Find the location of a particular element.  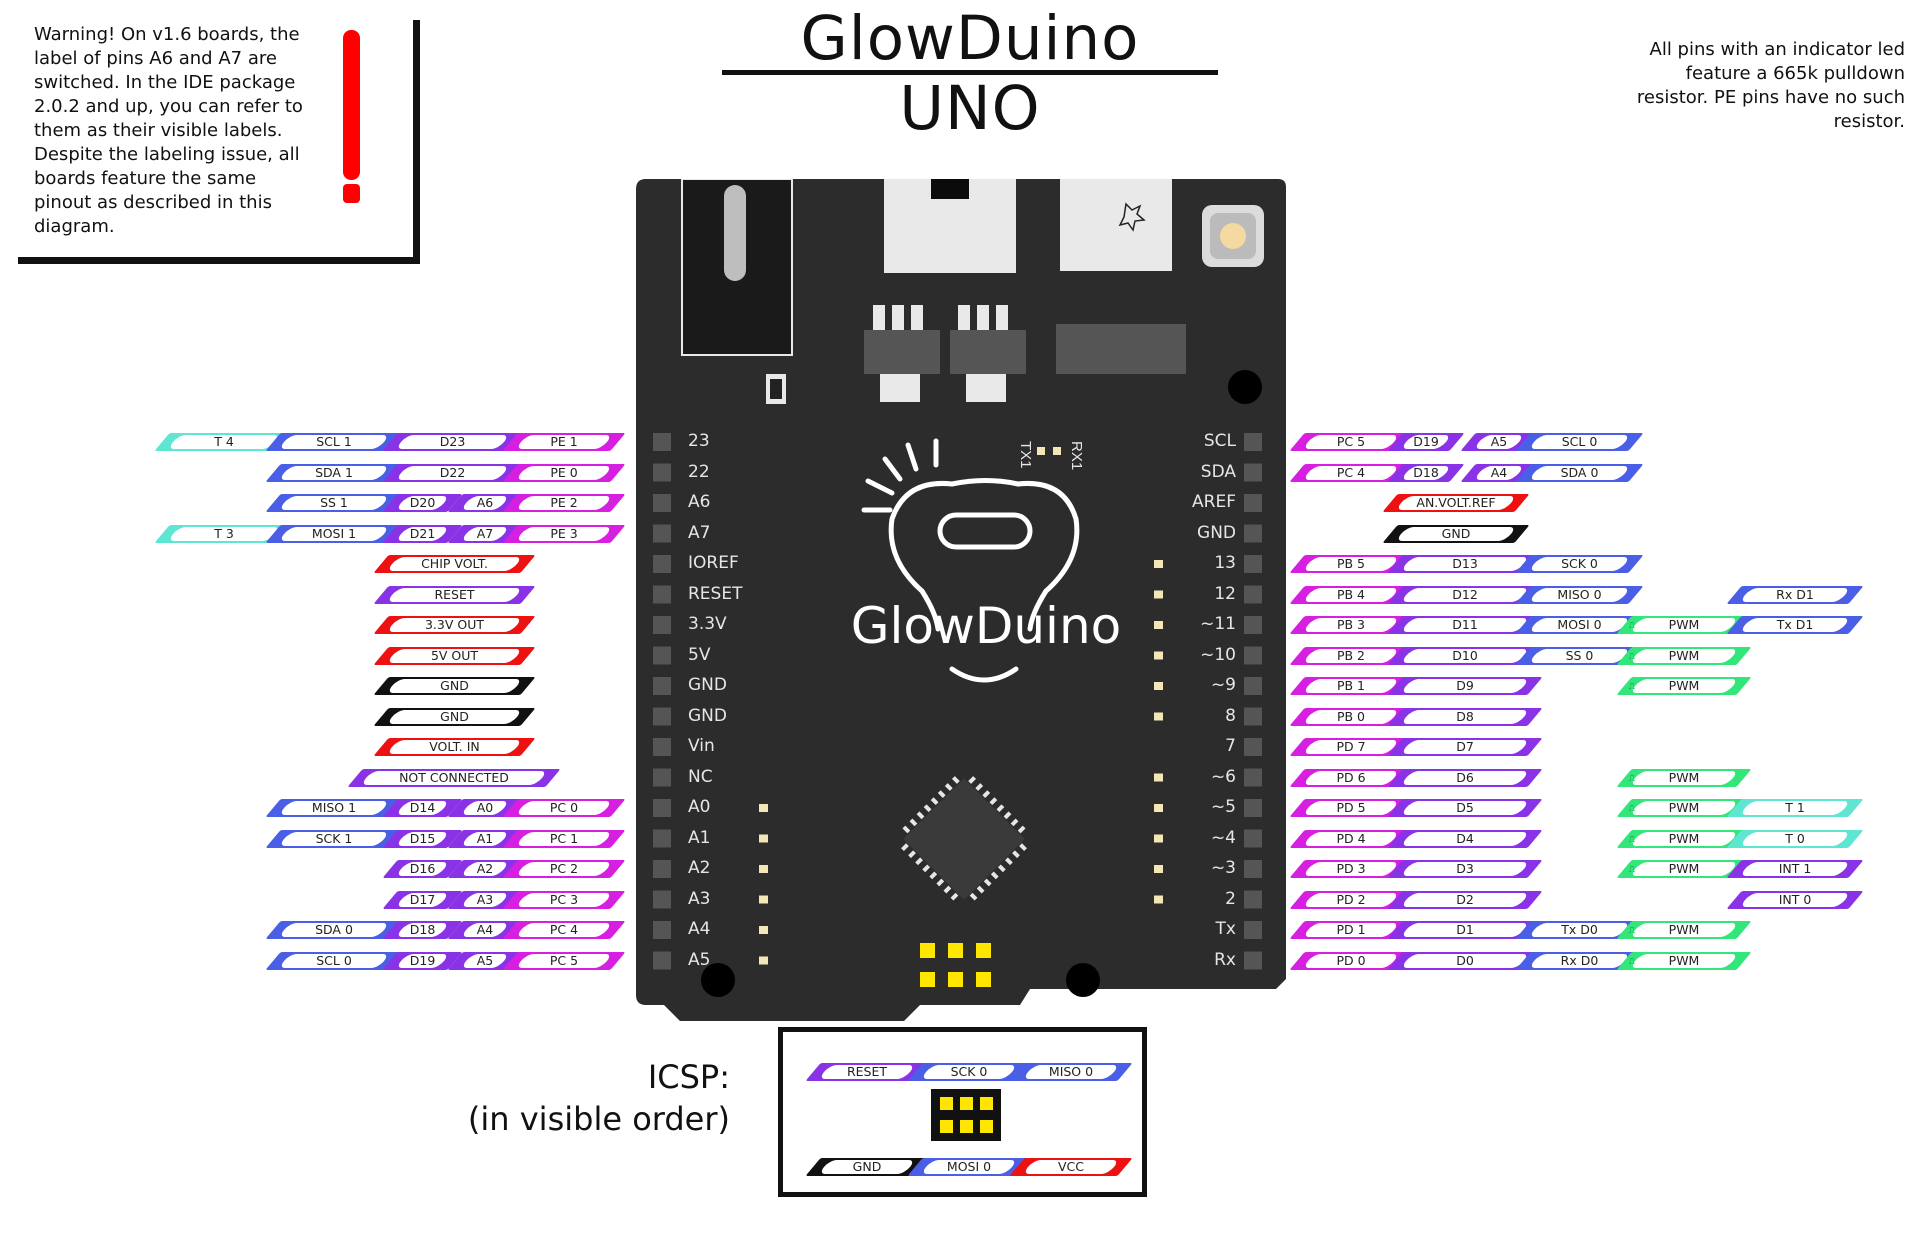

right-pin-label-text: MISO 0 is located at coordinates (1579, 594).